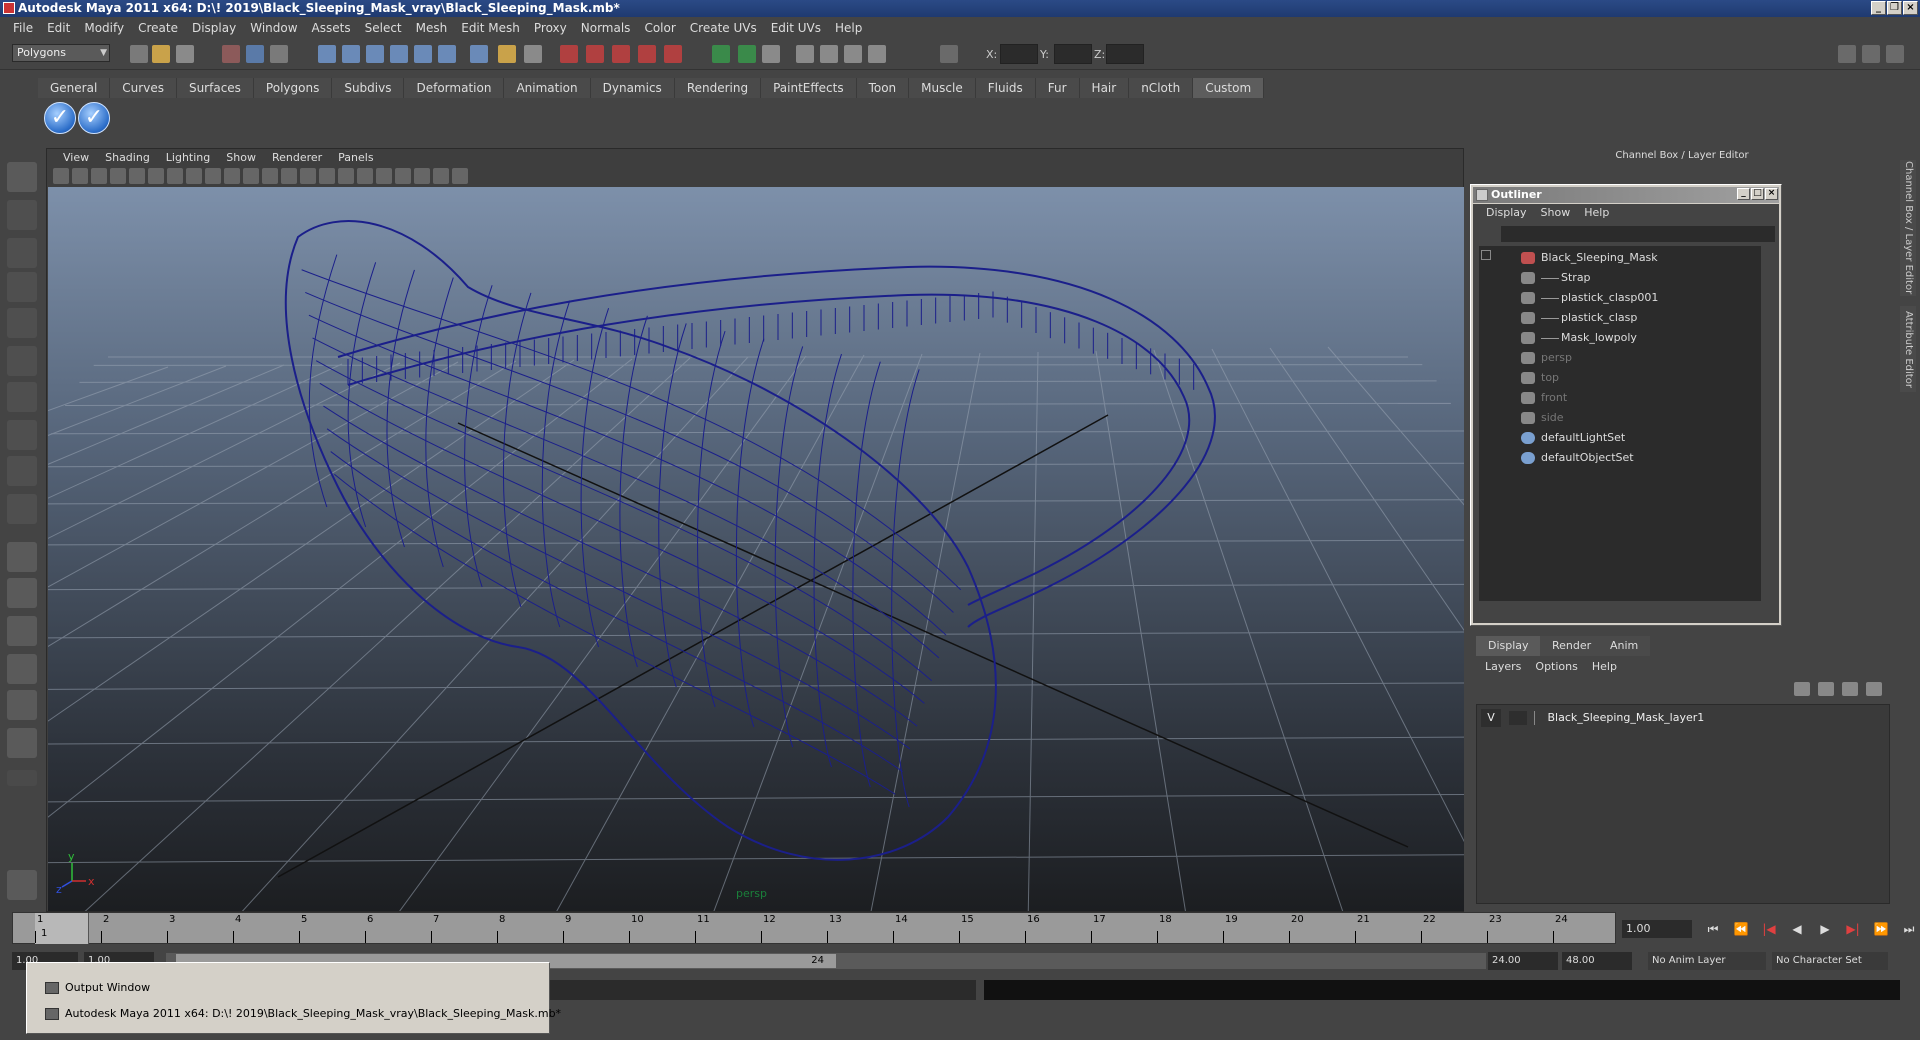  What do you see at coordinates (74, 88) in the screenshot?
I see `shelf-tab-general: General` at bounding box center [74, 88].